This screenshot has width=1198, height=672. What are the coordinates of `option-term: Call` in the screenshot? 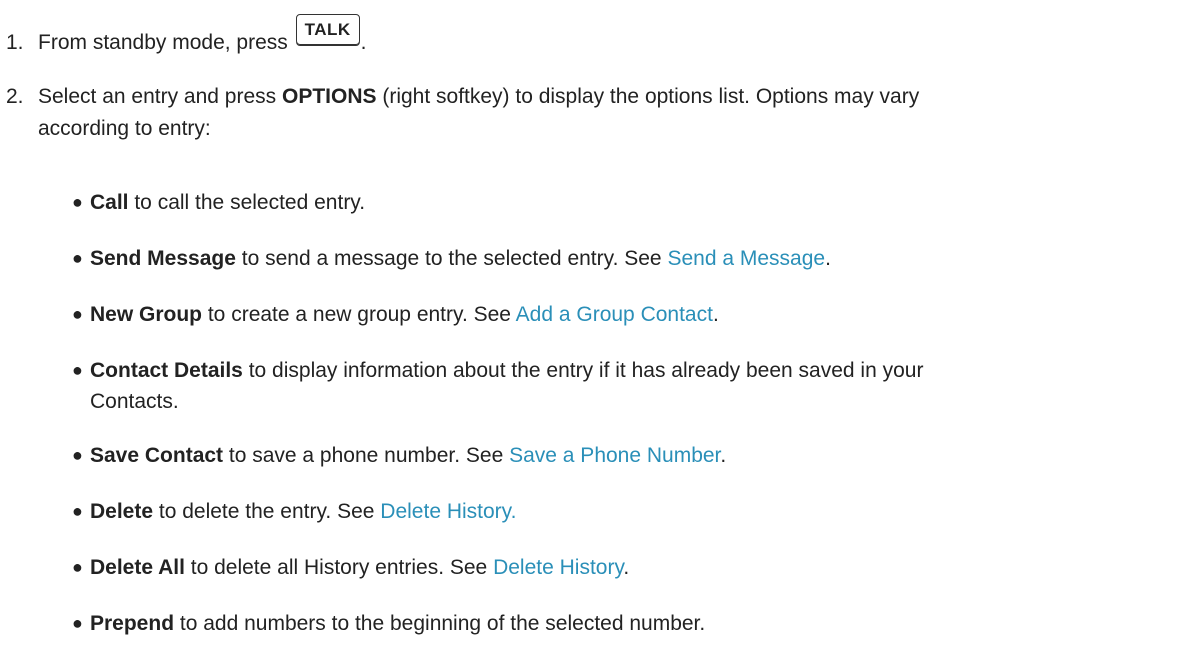 It's located at (109, 202).